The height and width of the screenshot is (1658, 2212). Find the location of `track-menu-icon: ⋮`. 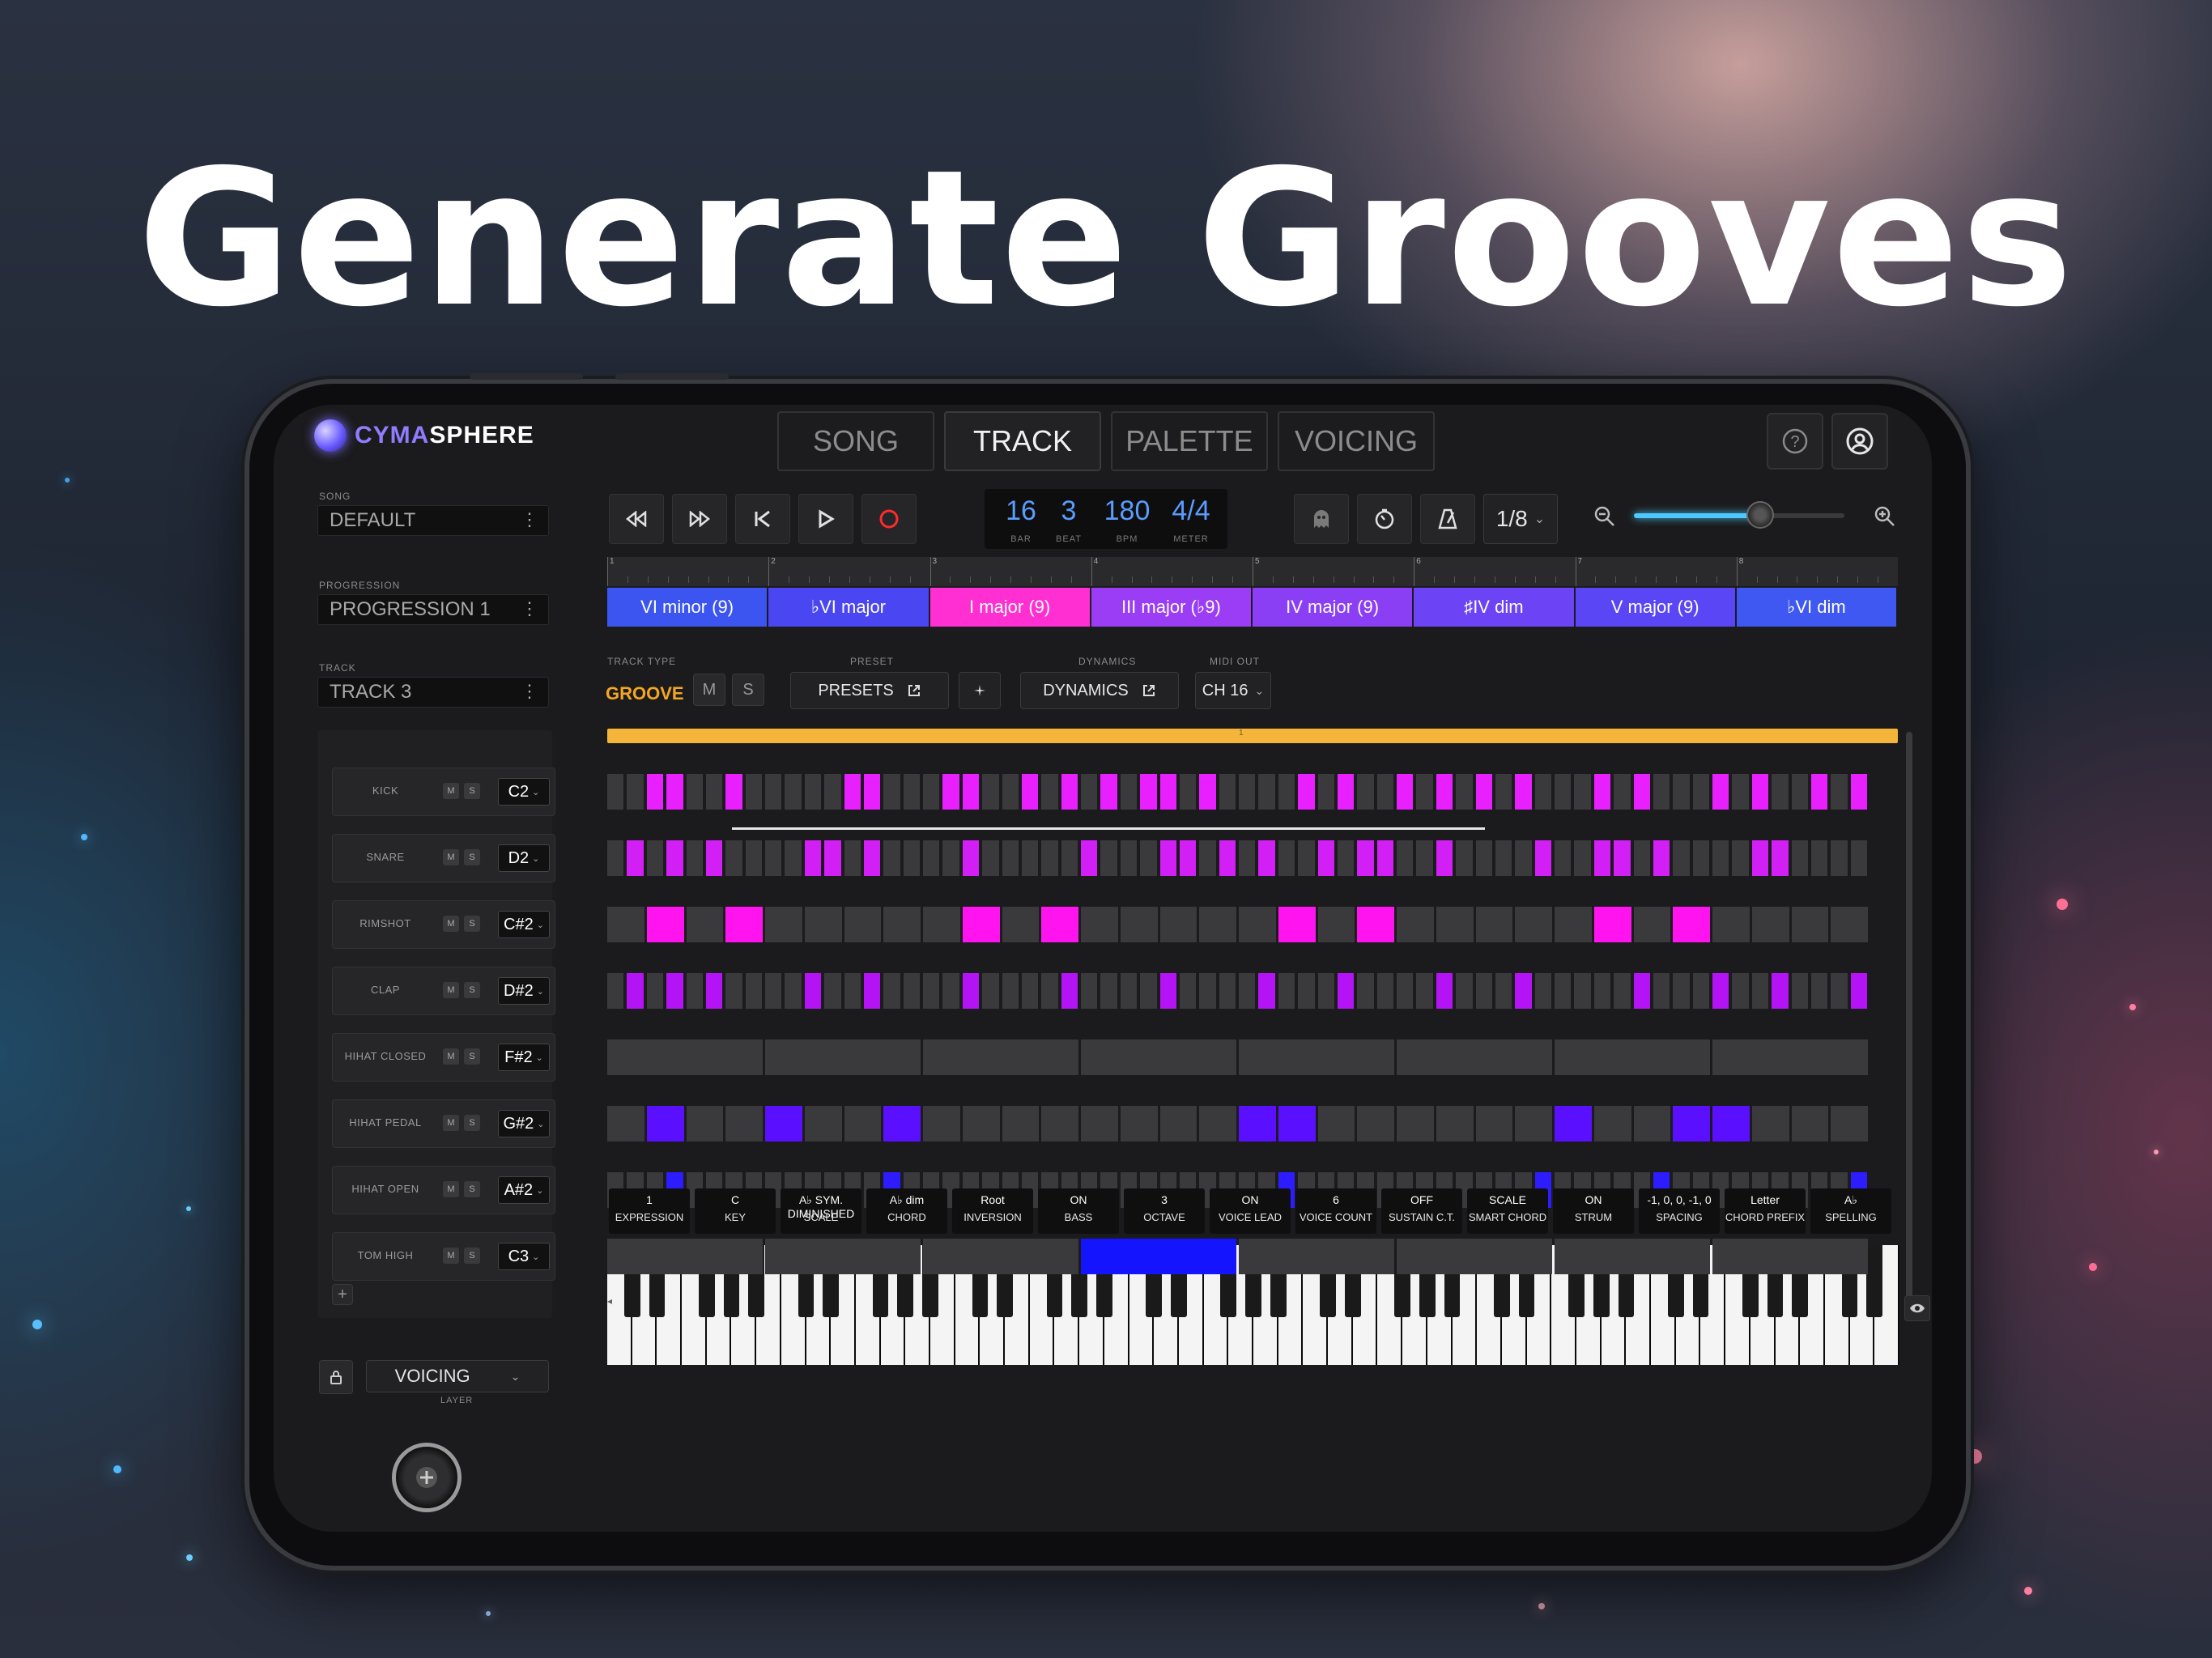

track-menu-icon: ⋮ is located at coordinates (530, 691).